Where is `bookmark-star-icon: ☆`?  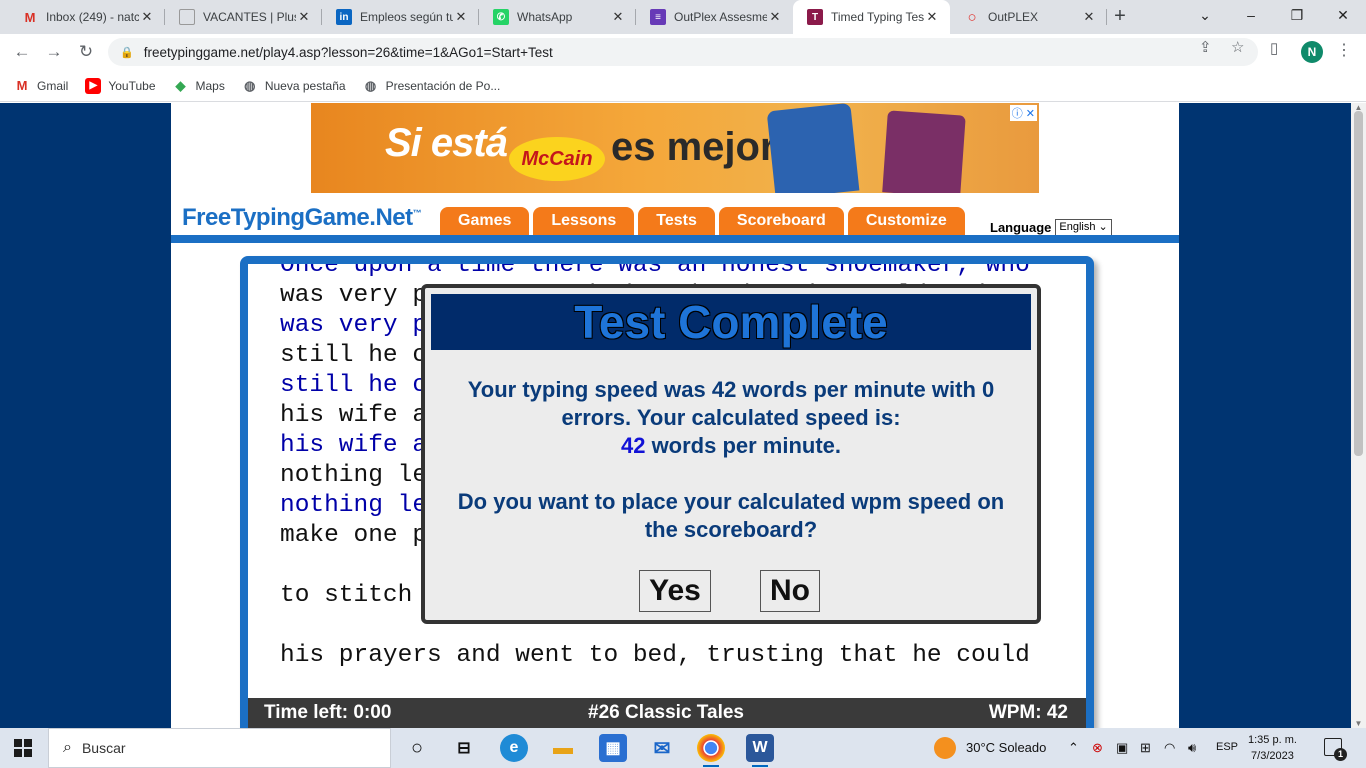
bookmark-star-icon: ☆ is located at coordinates (1237, 47).